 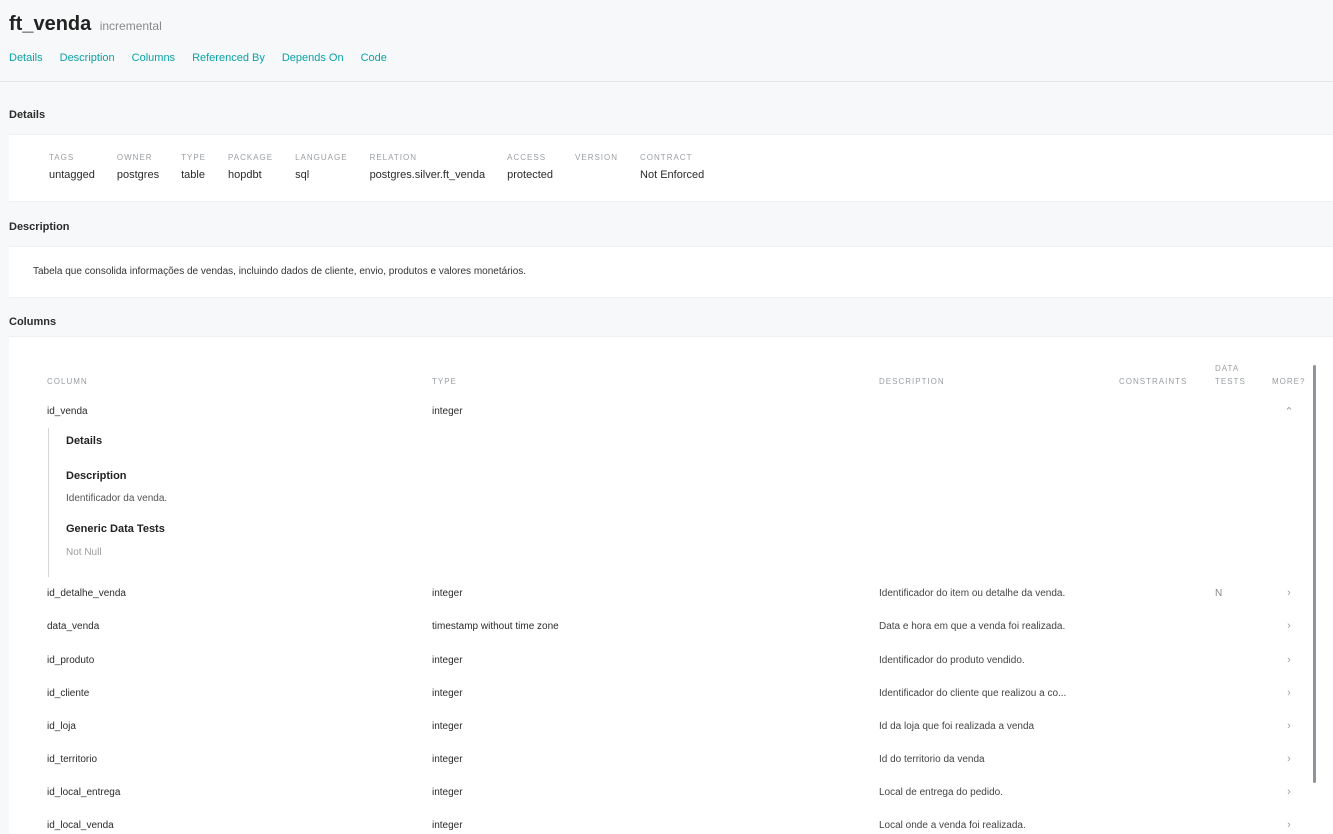 What do you see at coordinates (67, 381) in the screenshot?
I see `column-header-column: COLUMN` at bounding box center [67, 381].